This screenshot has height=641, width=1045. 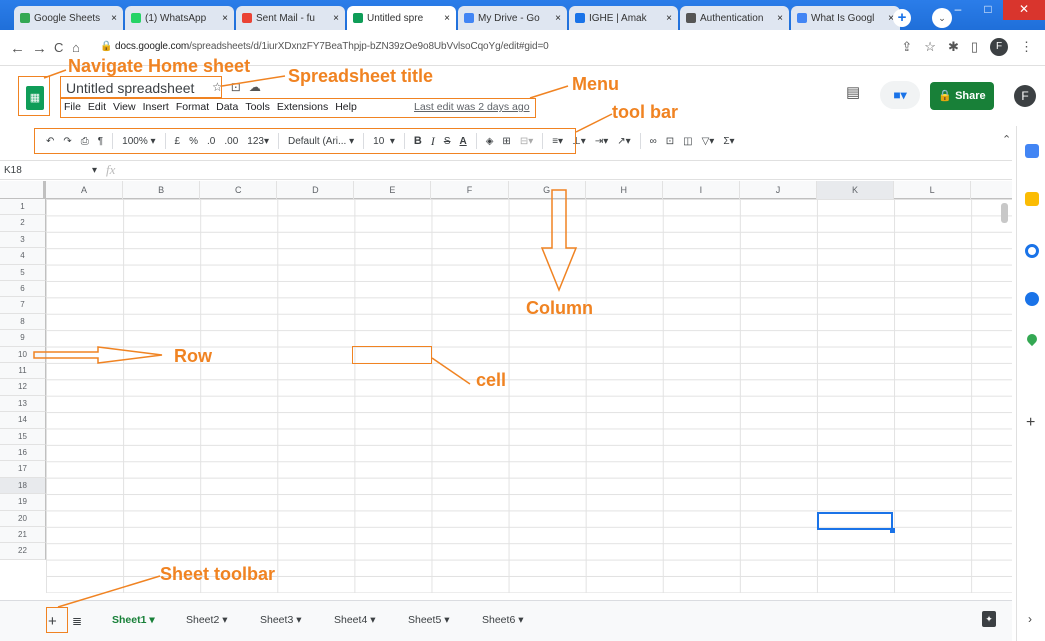 I want to click on explore-icon: ✦, so click(x=989, y=619).